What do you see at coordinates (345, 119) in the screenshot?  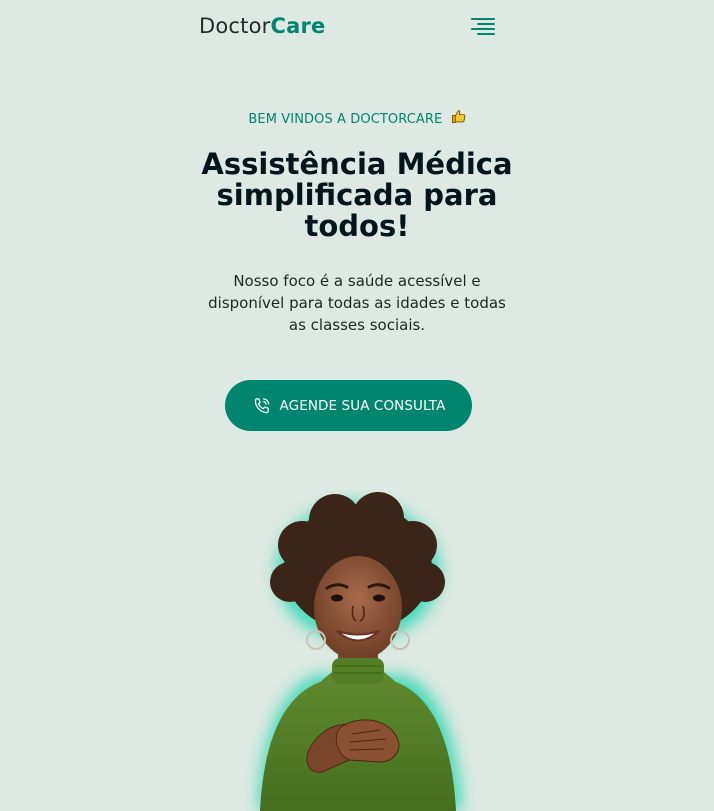 I see `eyebrow-text: BEM VINDOS A DOCTORCARE` at bounding box center [345, 119].